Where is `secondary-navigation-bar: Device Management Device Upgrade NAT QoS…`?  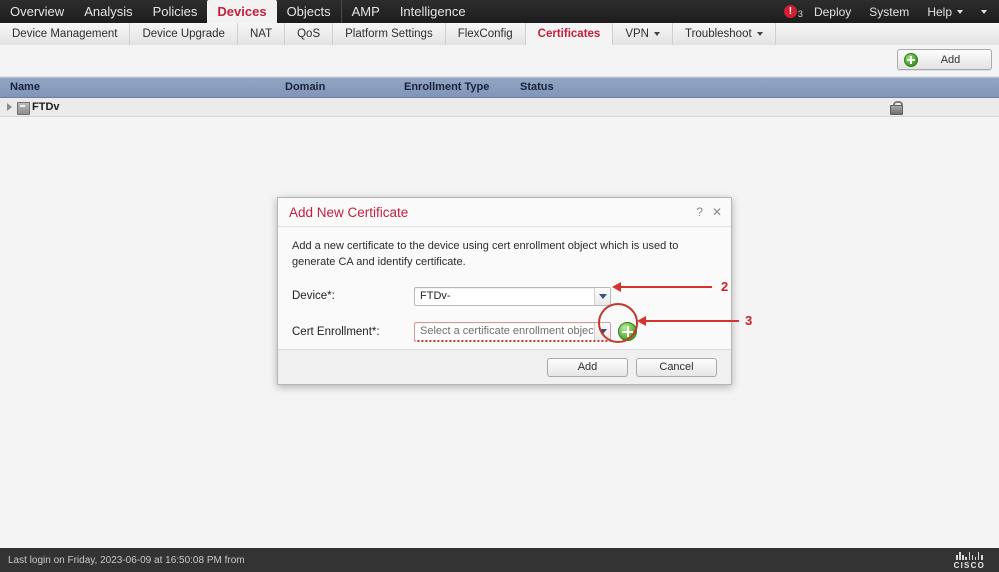
secondary-navigation-bar: Device Management Device Upgrade NAT QoS… is located at coordinates (499, 34).